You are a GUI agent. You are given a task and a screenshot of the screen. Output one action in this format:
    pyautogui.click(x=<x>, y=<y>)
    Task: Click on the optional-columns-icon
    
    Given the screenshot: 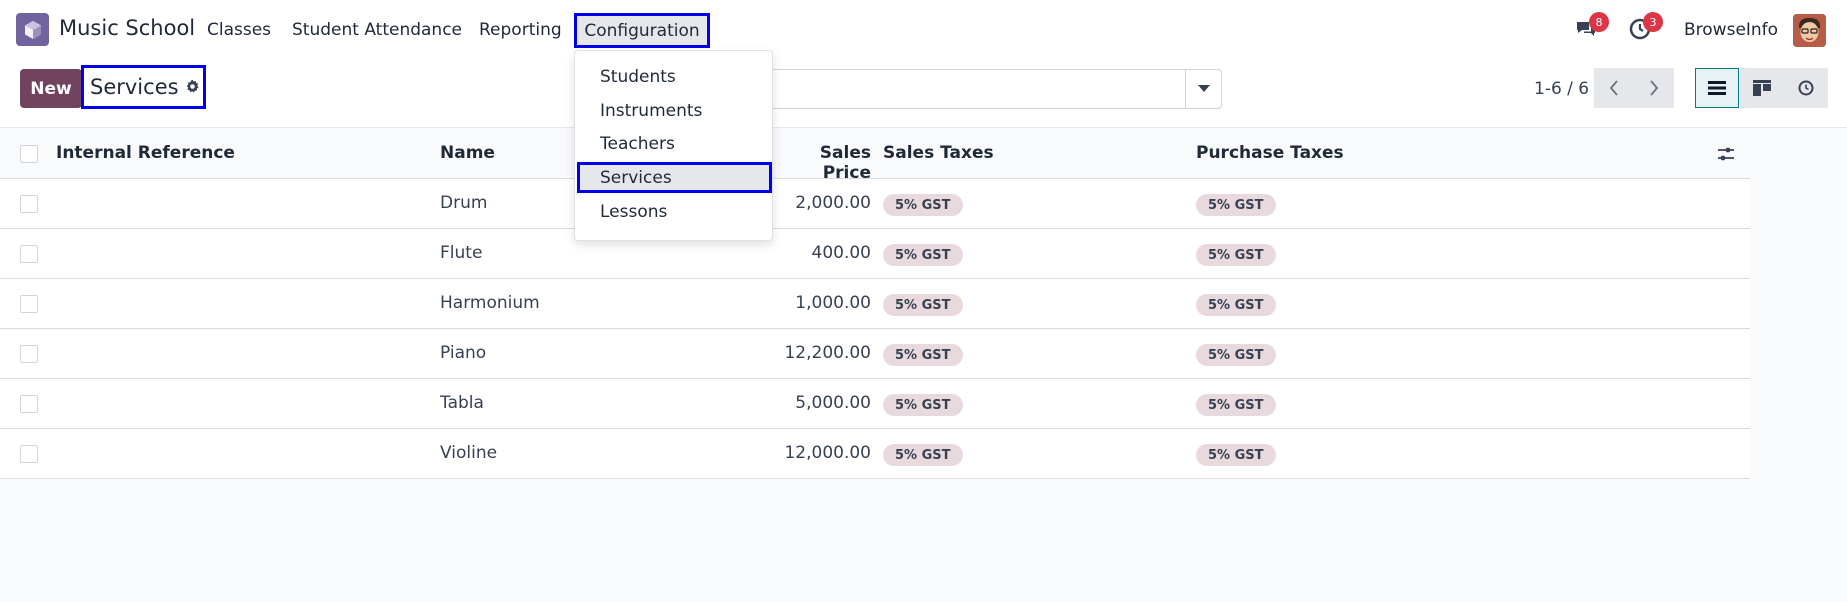 What is the action you would take?
    pyautogui.click(x=1726, y=156)
    